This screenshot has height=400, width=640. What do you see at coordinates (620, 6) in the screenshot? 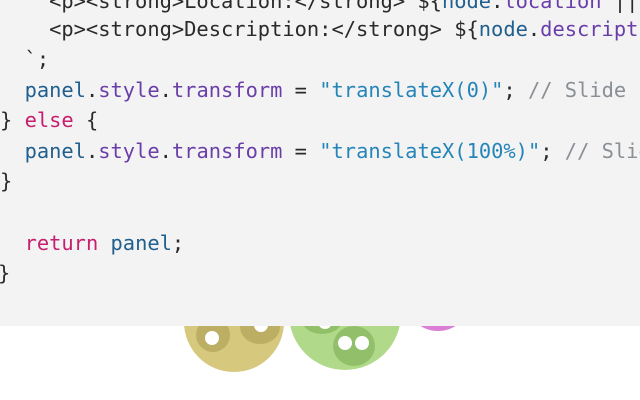
I see `code-token: ||` at bounding box center [620, 6].